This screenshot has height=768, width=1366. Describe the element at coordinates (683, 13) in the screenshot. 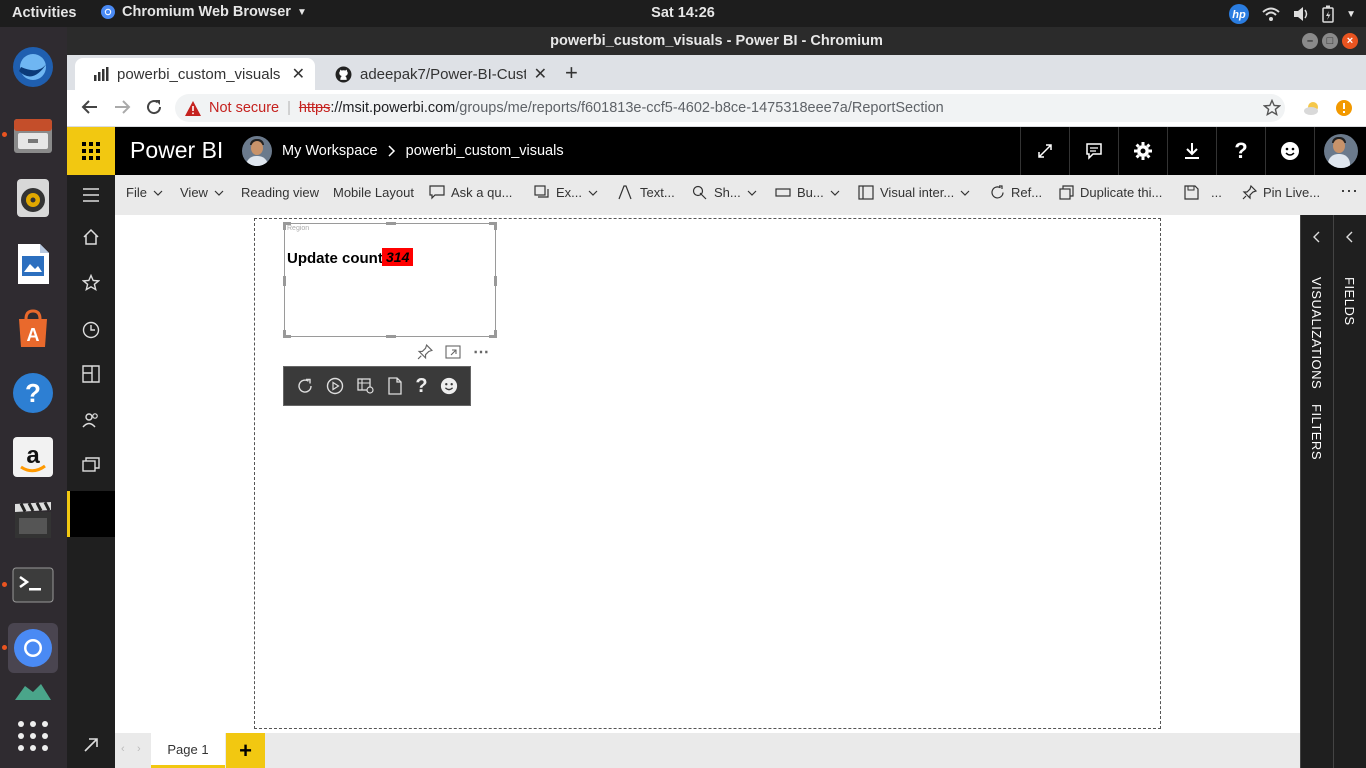

I see `clock: Sat 14:26` at that location.